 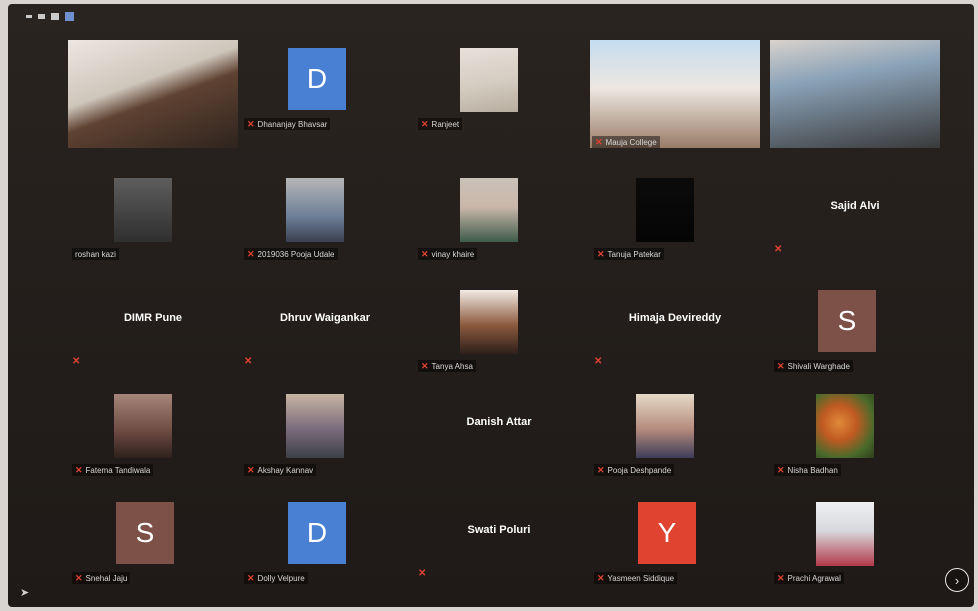 I want to click on participant-name: Swati Poluri, so click(x=499, y=530).